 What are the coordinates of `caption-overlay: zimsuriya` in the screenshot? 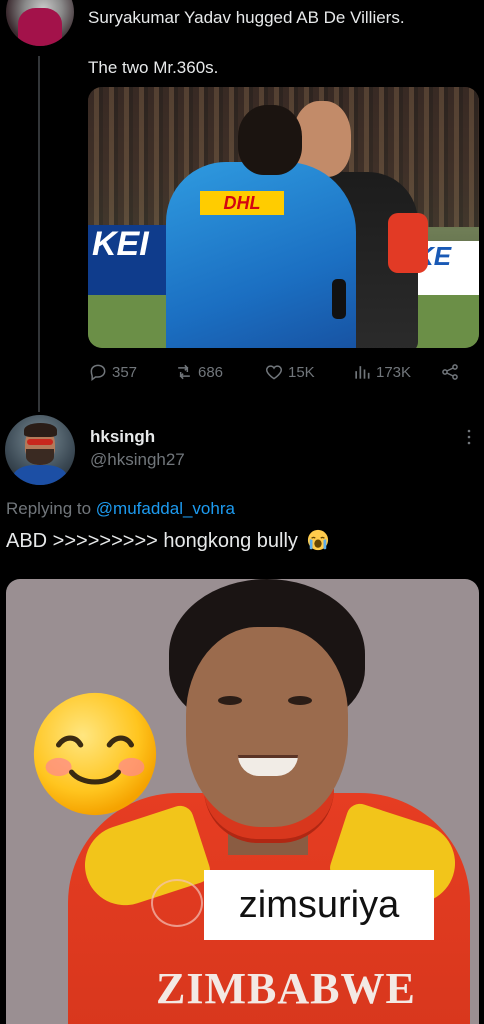 It's located at (319, 905).